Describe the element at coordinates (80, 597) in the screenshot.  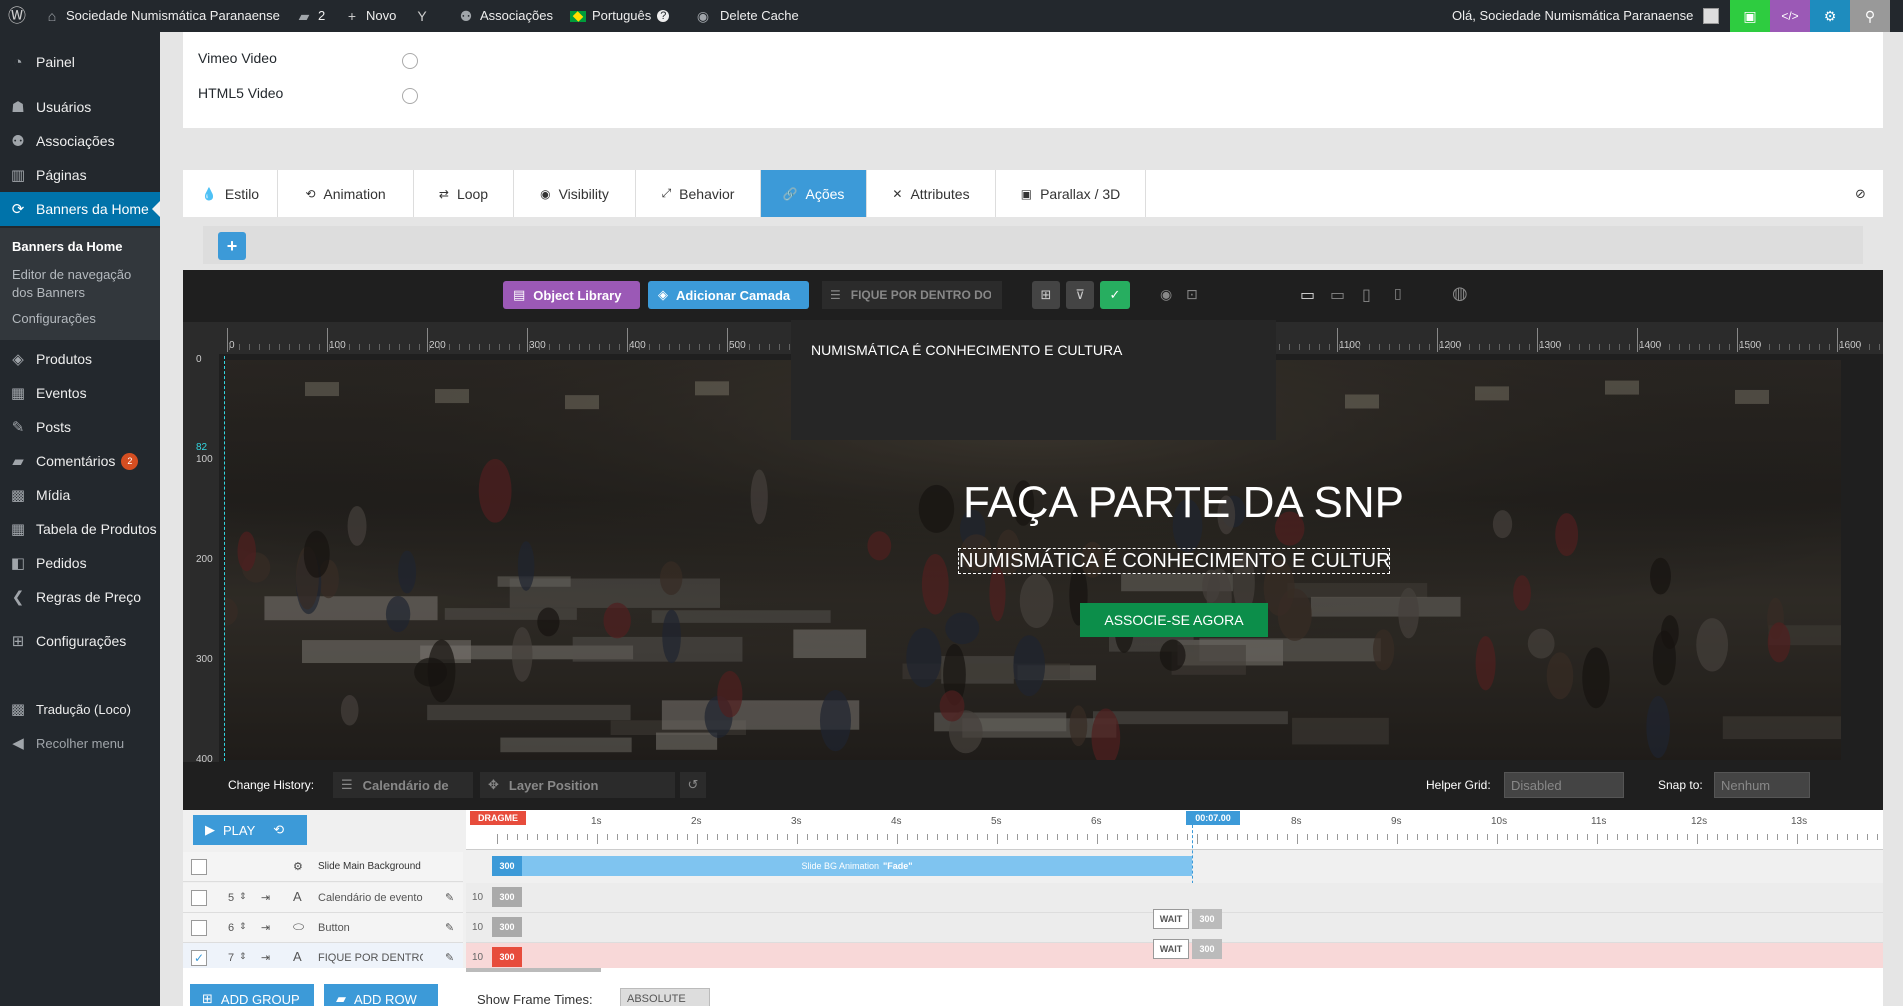
I see `sidebar-item-regras-de-pre-o: ❮ Regras de Preço` at that location.